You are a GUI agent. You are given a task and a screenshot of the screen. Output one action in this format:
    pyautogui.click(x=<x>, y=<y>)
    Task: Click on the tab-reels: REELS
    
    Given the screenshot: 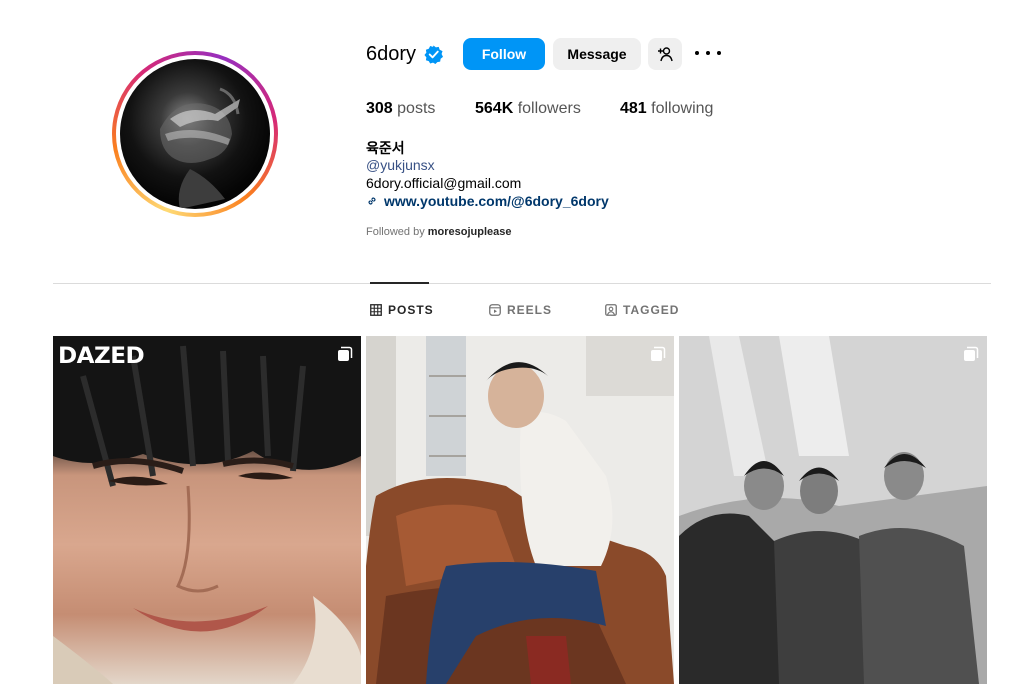 What is the action you would take?
    pyautogui.click(x=520, y=310)
    